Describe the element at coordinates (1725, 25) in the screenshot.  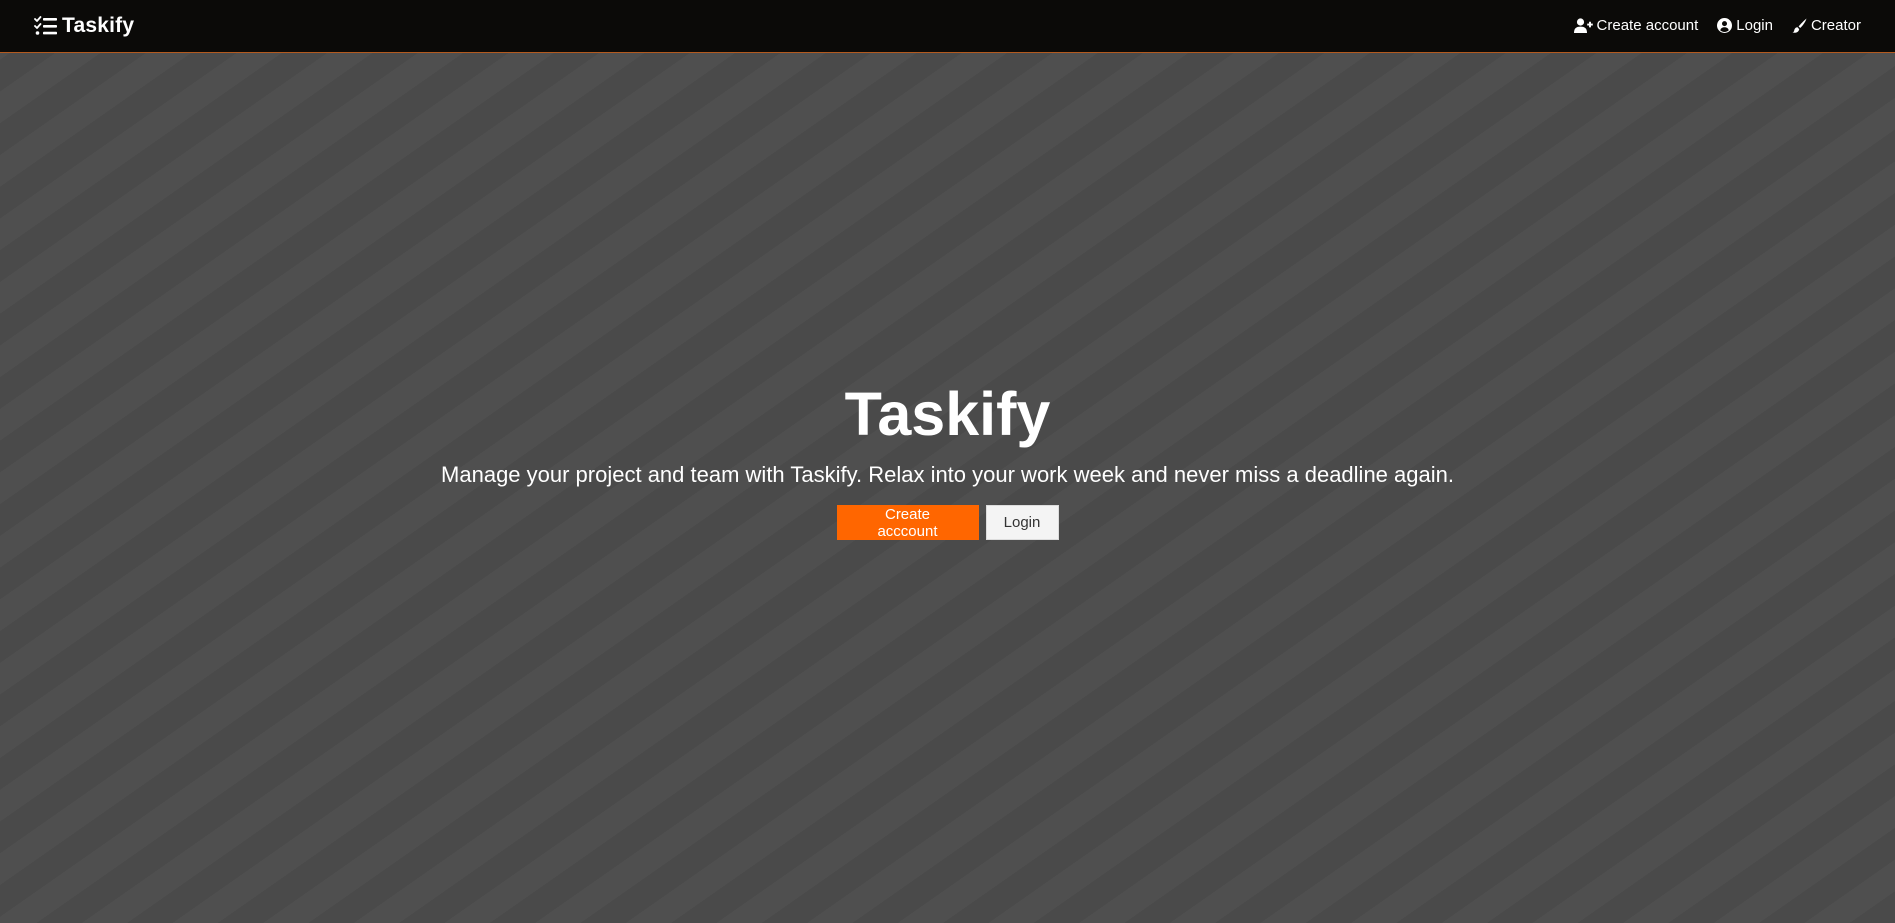
I see `user-circle-icon` at that location.